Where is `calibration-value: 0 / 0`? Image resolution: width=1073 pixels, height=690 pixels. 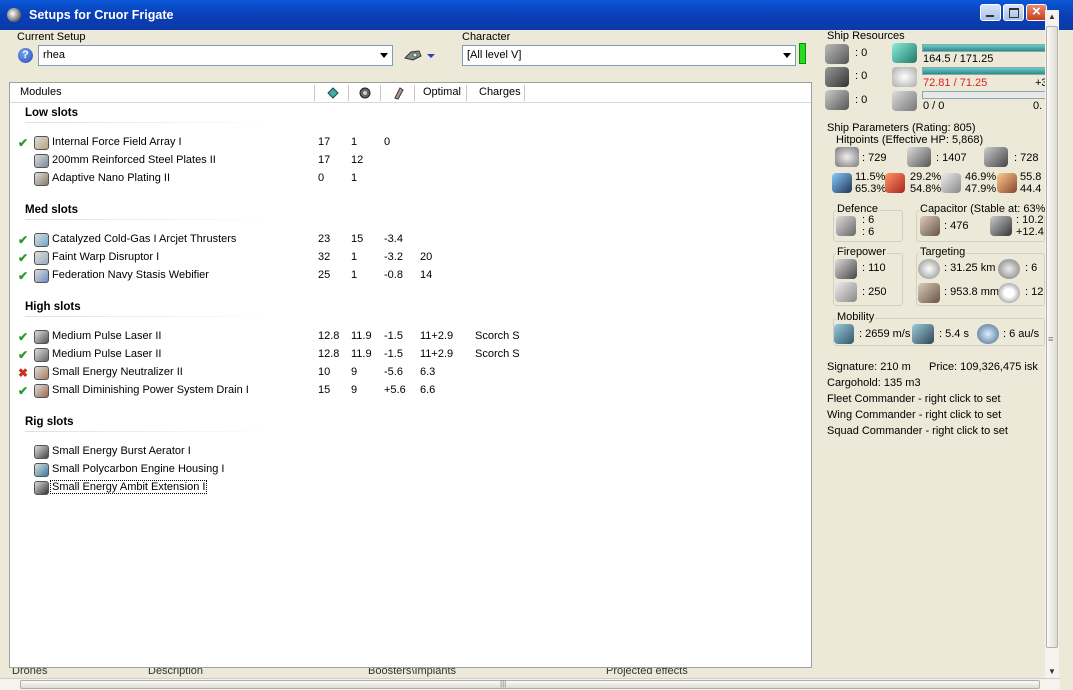 calibration-value: 0 / 0 is located at coordinates (934, 106).